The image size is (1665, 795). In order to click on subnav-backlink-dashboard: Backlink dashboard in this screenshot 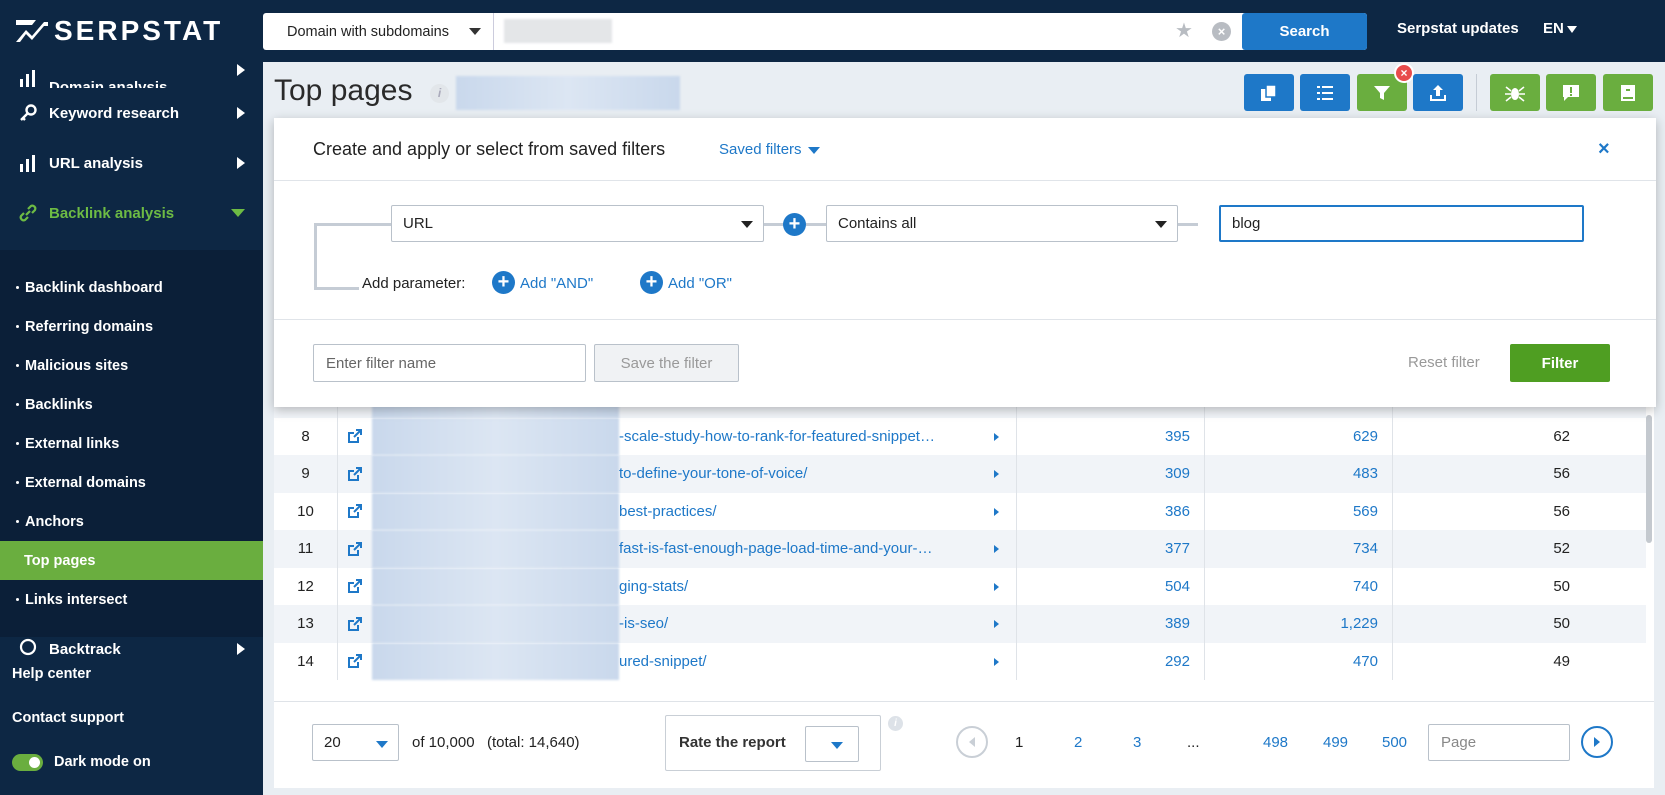, I will do `click(131, 287)`.